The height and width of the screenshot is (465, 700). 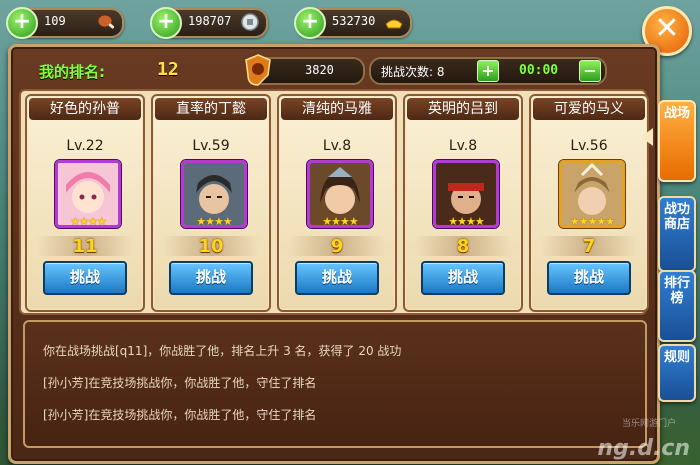 I want to click on stamina-value: 109, so click(x=55, y=21).